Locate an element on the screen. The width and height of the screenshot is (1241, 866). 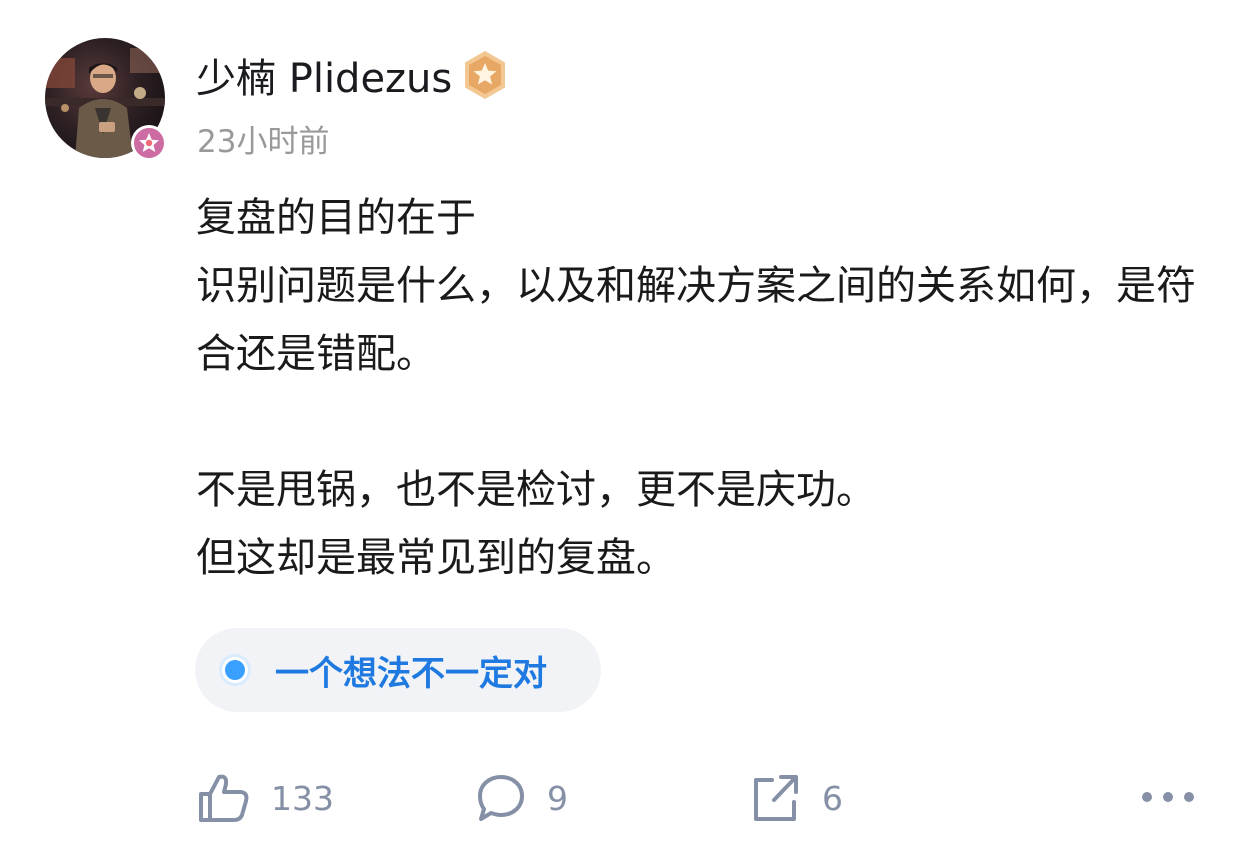
comment-button: 9 is located at coordinates (521, 798).